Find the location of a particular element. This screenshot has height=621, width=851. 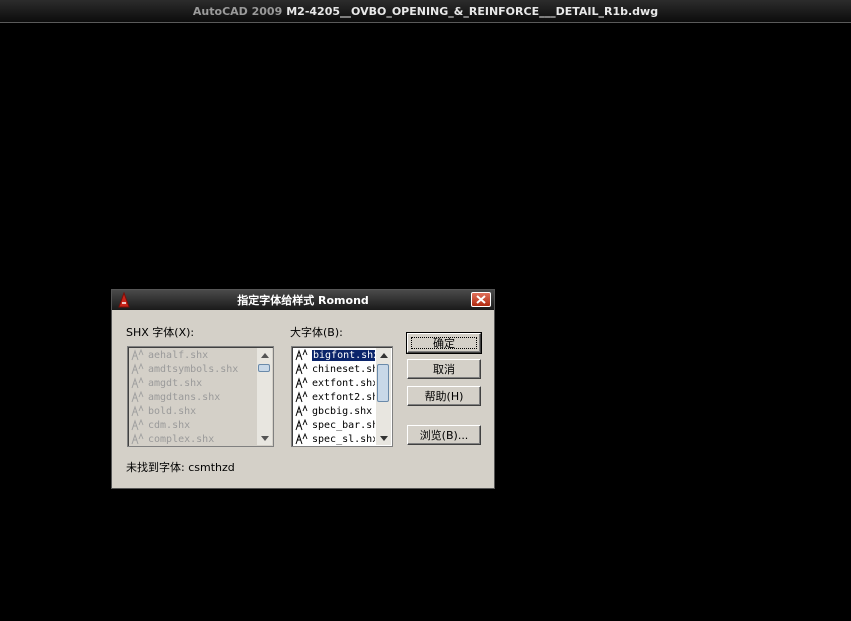

font-list-item: extfont.shx is located at coordinates (334, 383).